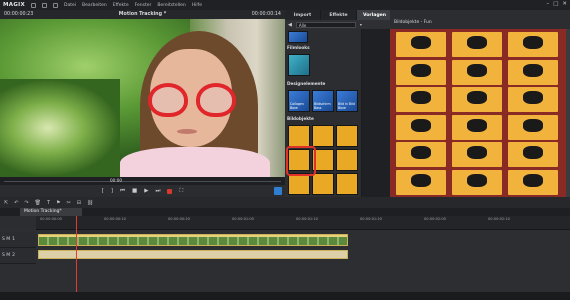 The width and height of the screenshot is (570, 300). Describe the element at coordinates (51, 212) in the screenshot. I see `timeline-tab-motion-tracking: Motion Tracking*` at that location.